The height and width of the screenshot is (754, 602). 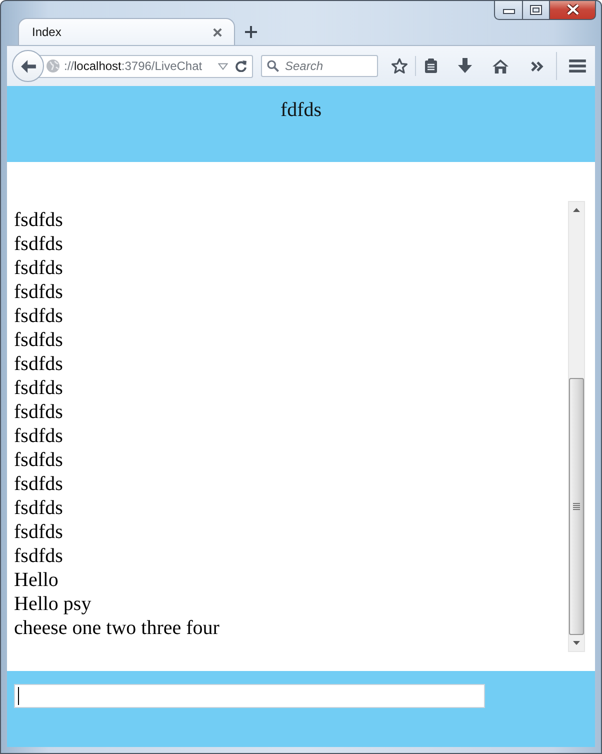 I want to click on minimize-icon, so click(x=508, y=11).